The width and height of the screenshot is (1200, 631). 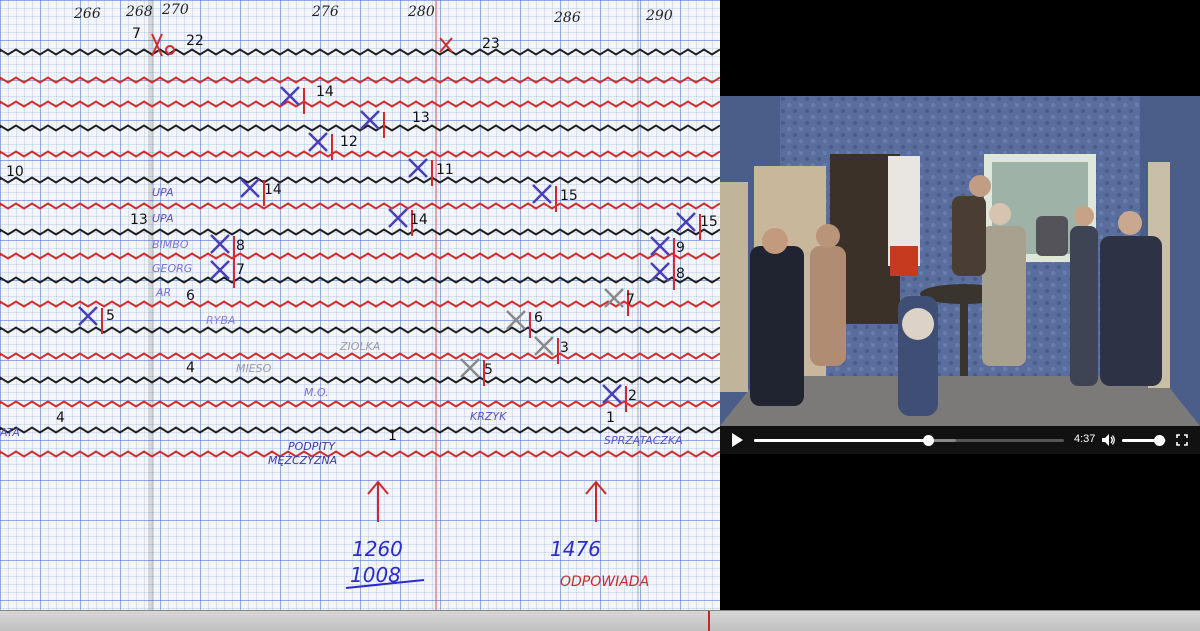 I want to click on count-label: 1476, so click(x=575, y=549).